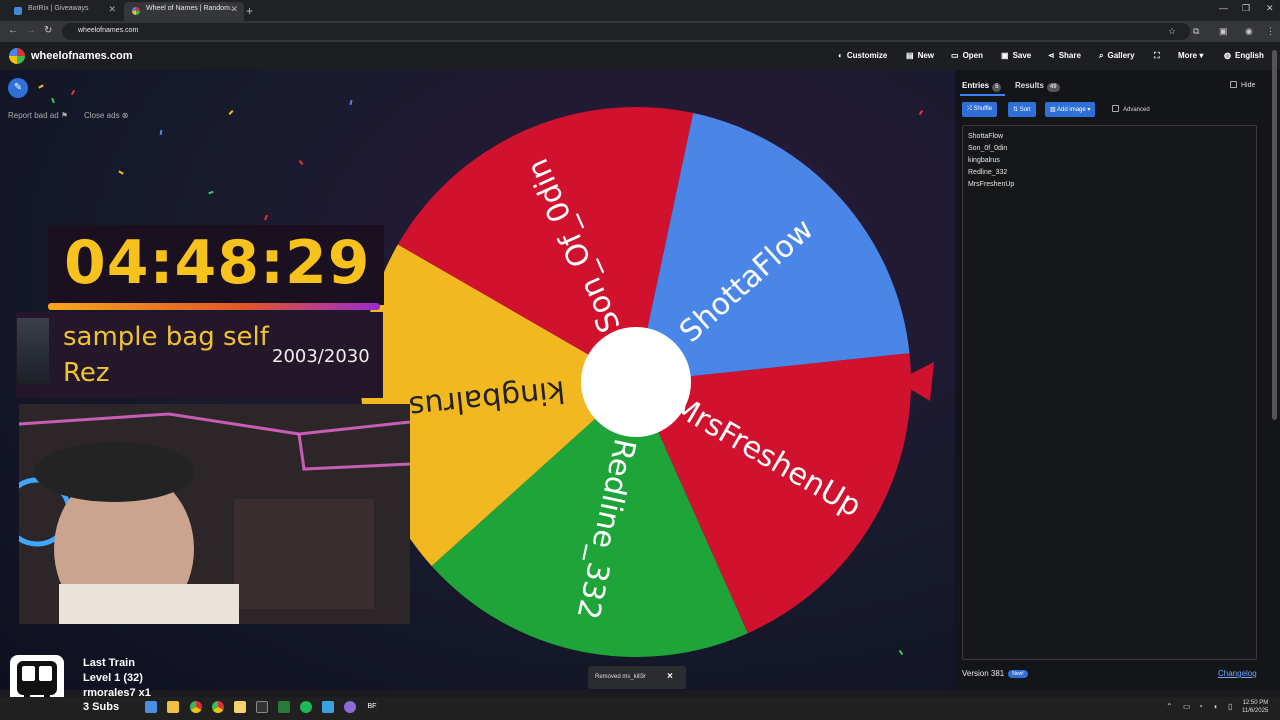  What do you see at coordinates (1223, 8) in the screenshot?
I see `minimize-icon: —` at bounding box center [1223, 8].